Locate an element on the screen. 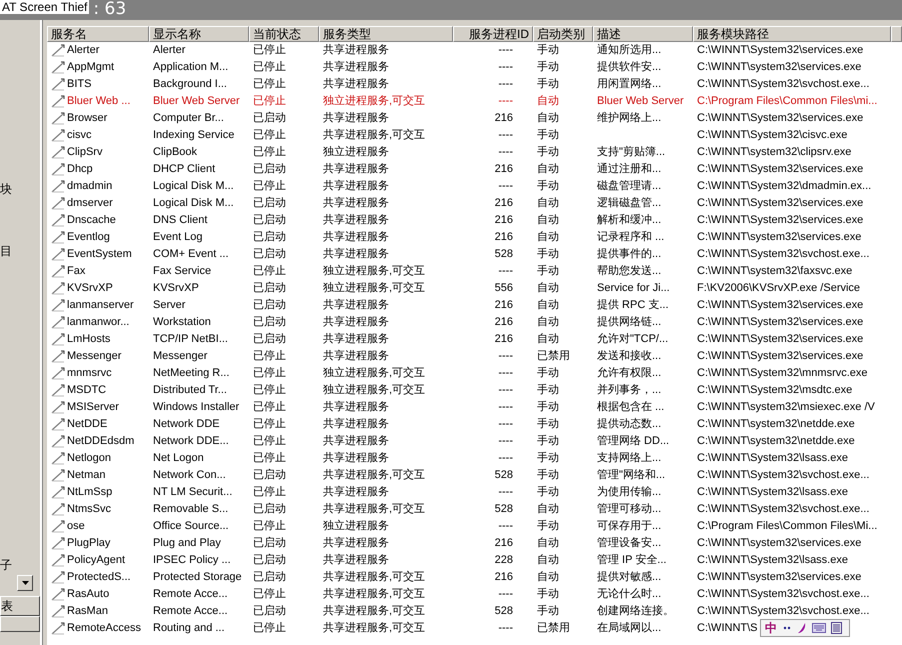  input-mode-toggle: 中 is located at coordinates (771, 628).